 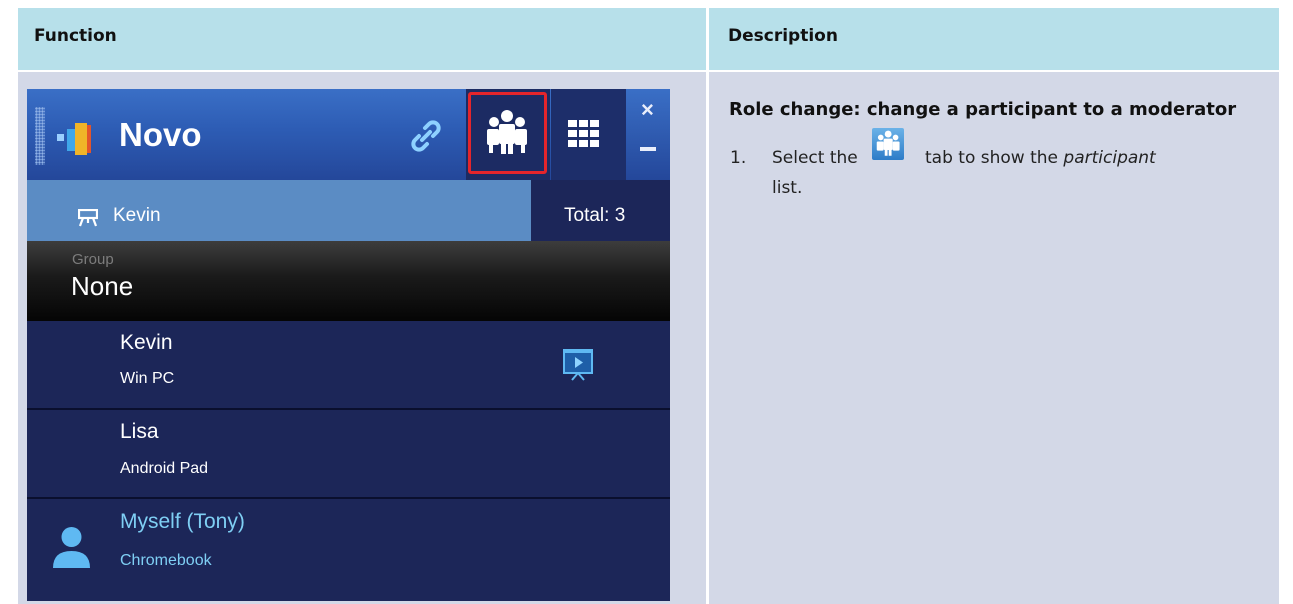 I want to click on total-count: Total: 3, so click(x=595, y=215).